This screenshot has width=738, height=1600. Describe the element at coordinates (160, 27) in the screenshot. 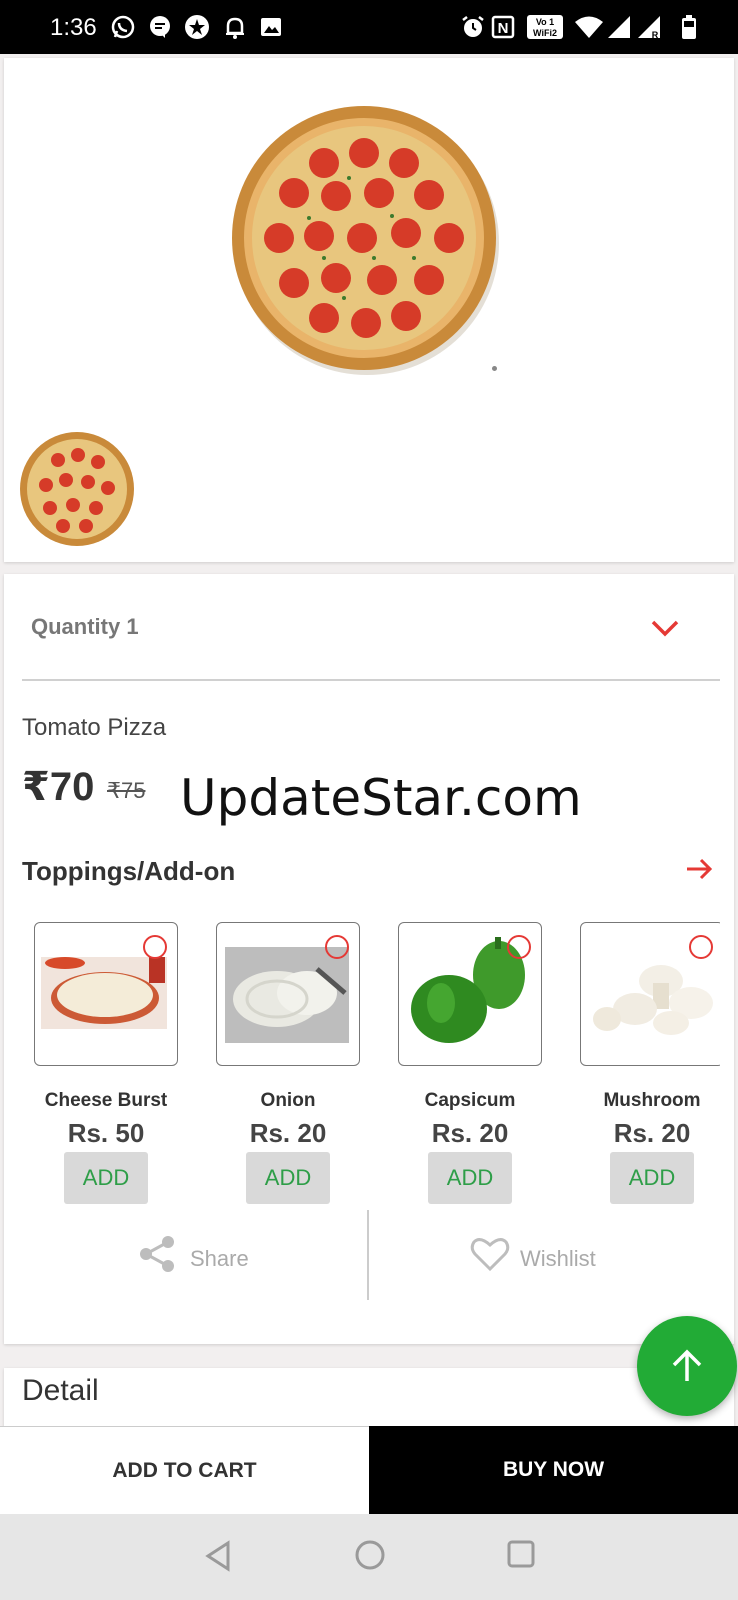

I see `message-icon` at that location.